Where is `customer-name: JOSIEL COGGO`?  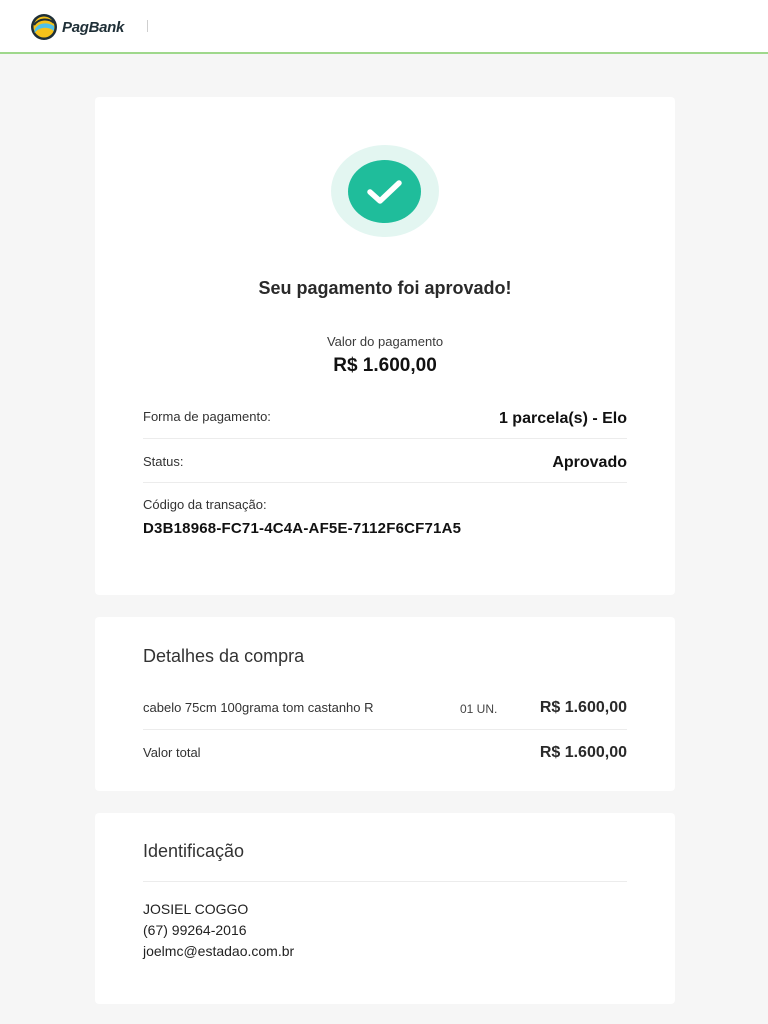 customer-name: JOSIEL COGGO is located at coordinates (196, 909).